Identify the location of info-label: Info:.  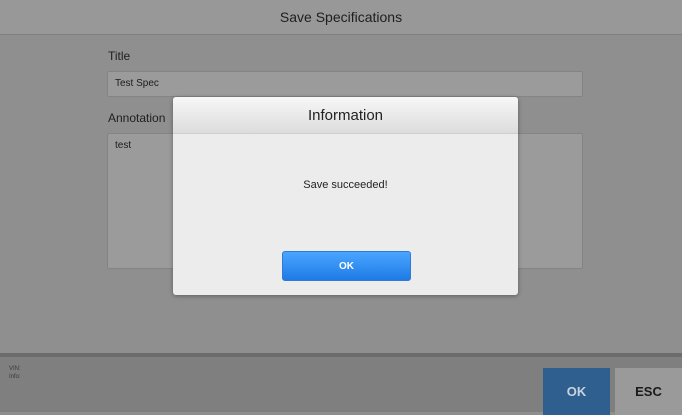
(15, 377).